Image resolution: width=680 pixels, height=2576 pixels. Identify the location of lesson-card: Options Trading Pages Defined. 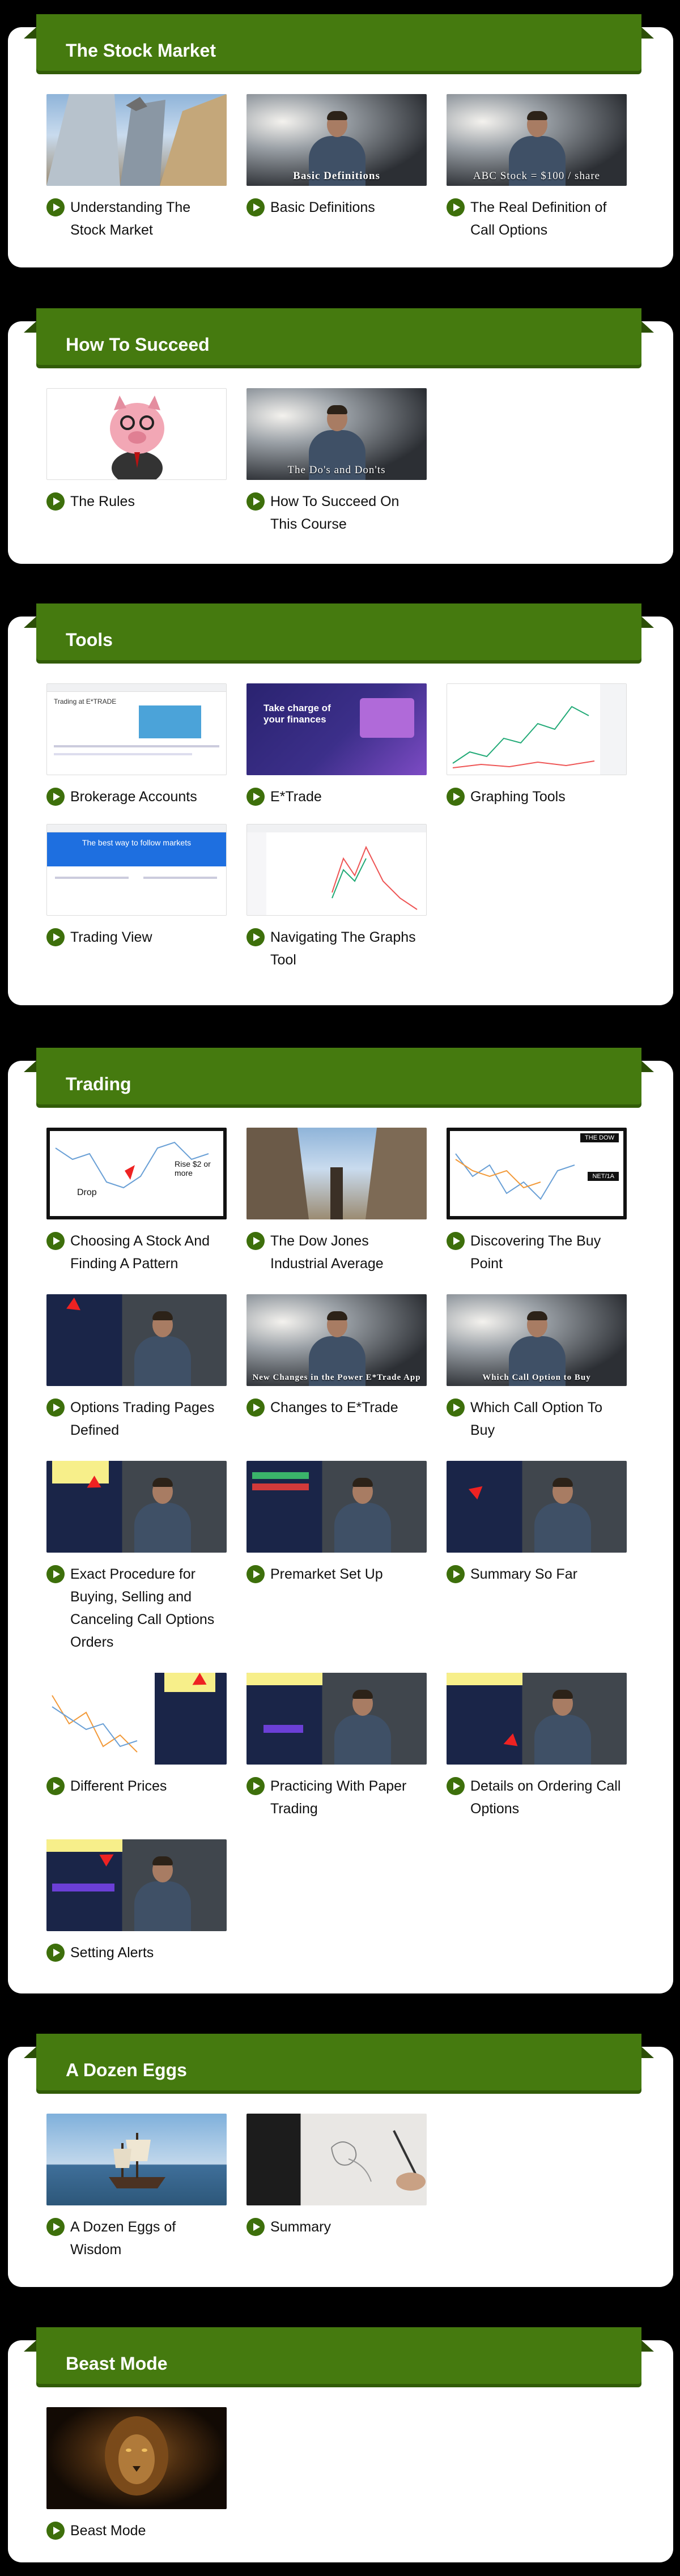
(136, 1368).